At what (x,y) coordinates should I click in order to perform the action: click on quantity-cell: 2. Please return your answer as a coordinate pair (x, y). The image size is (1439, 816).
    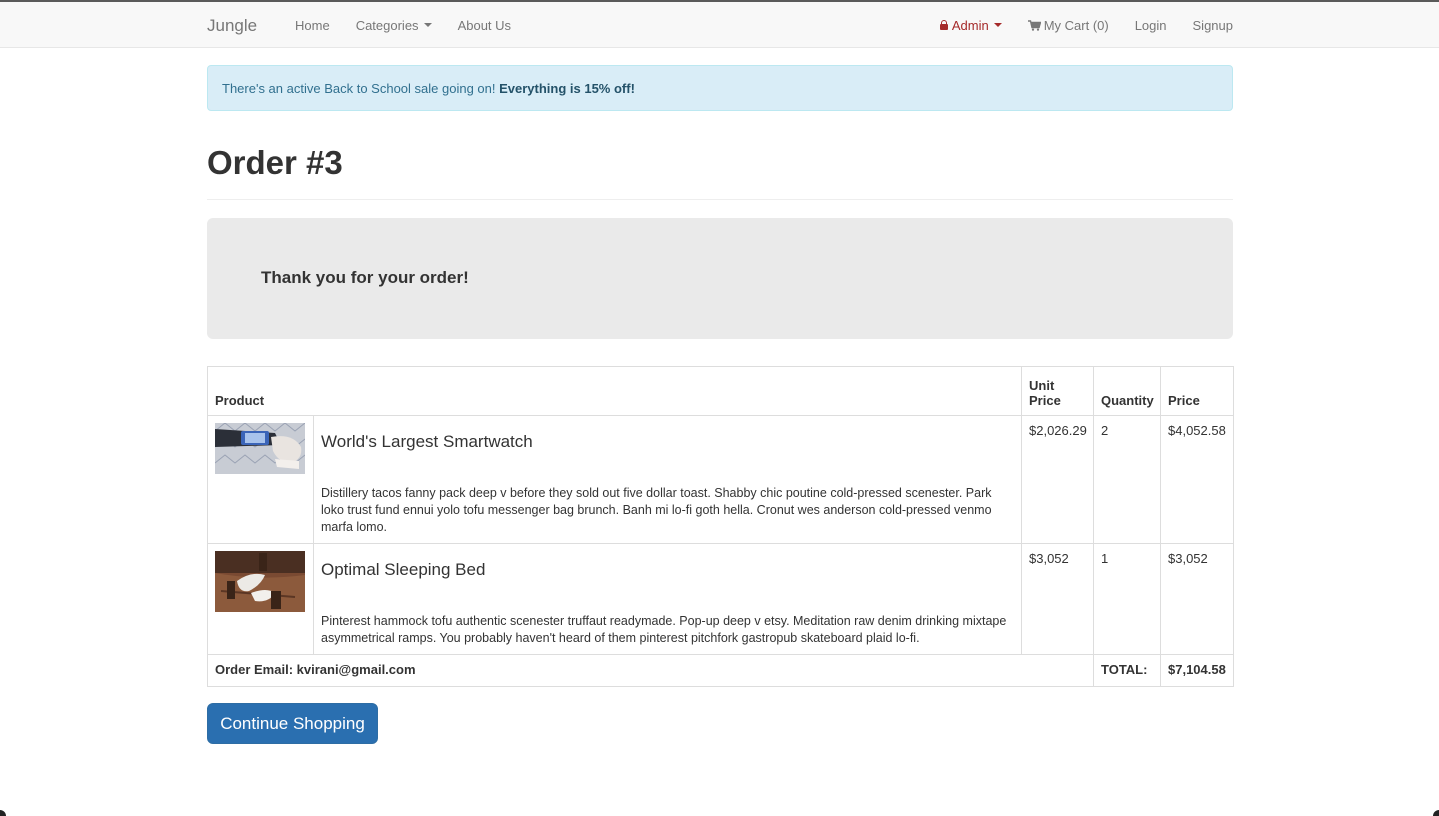
    Looking at the image, I should click on (1127, 479).